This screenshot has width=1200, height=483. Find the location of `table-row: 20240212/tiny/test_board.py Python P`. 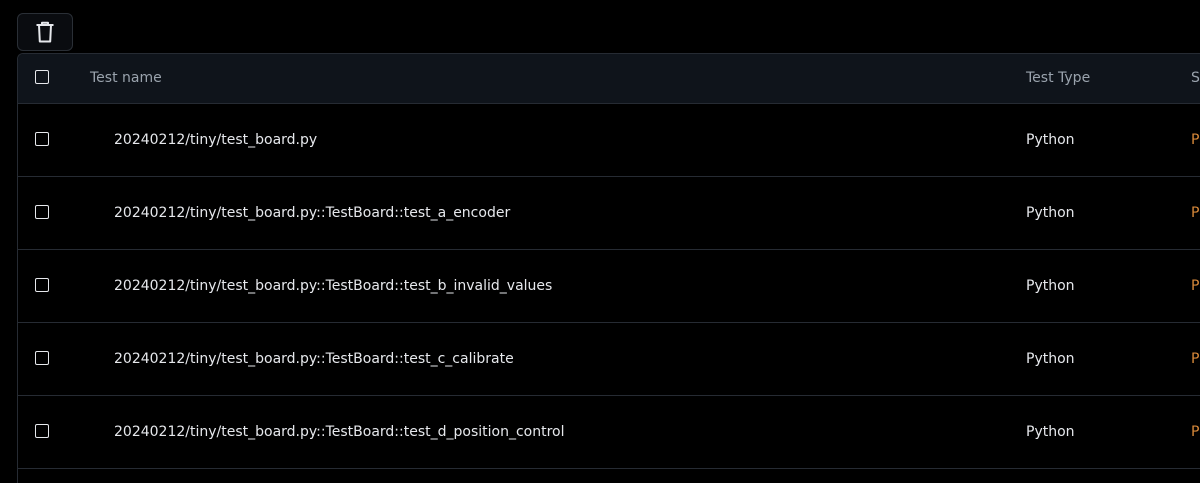

table-row: 20240212/tiny/test_board.py Python P is located at coordinates (609, 140).